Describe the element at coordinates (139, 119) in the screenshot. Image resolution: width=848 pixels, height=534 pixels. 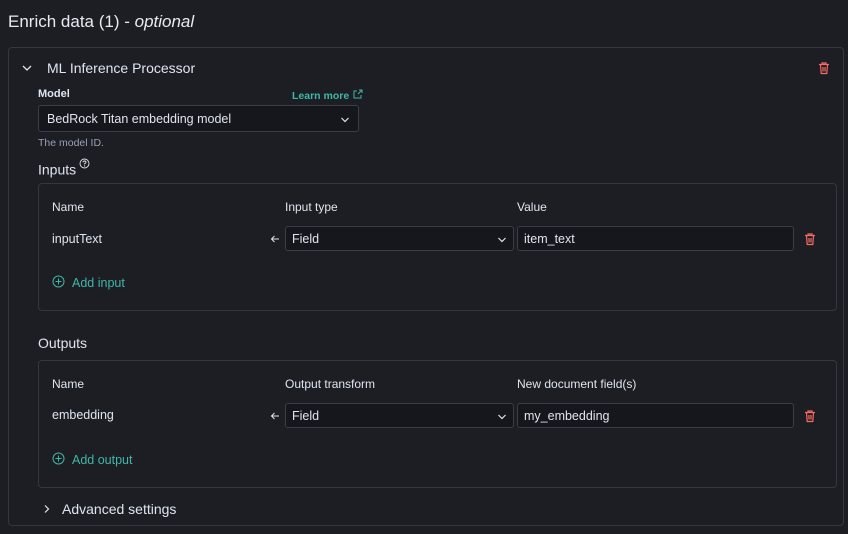
I see `model-select-value: BedRock Titan embedding model` at that location.